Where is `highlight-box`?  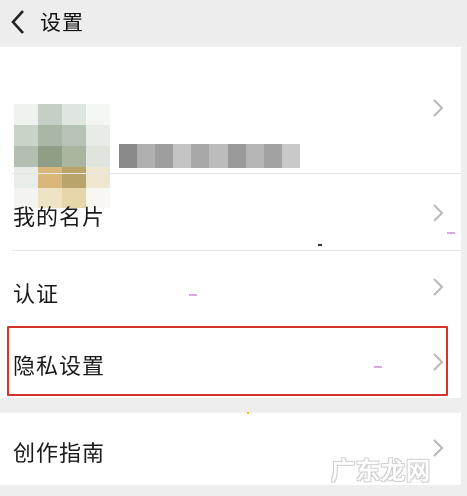 highlight-box is located at coordinates (227, 361).